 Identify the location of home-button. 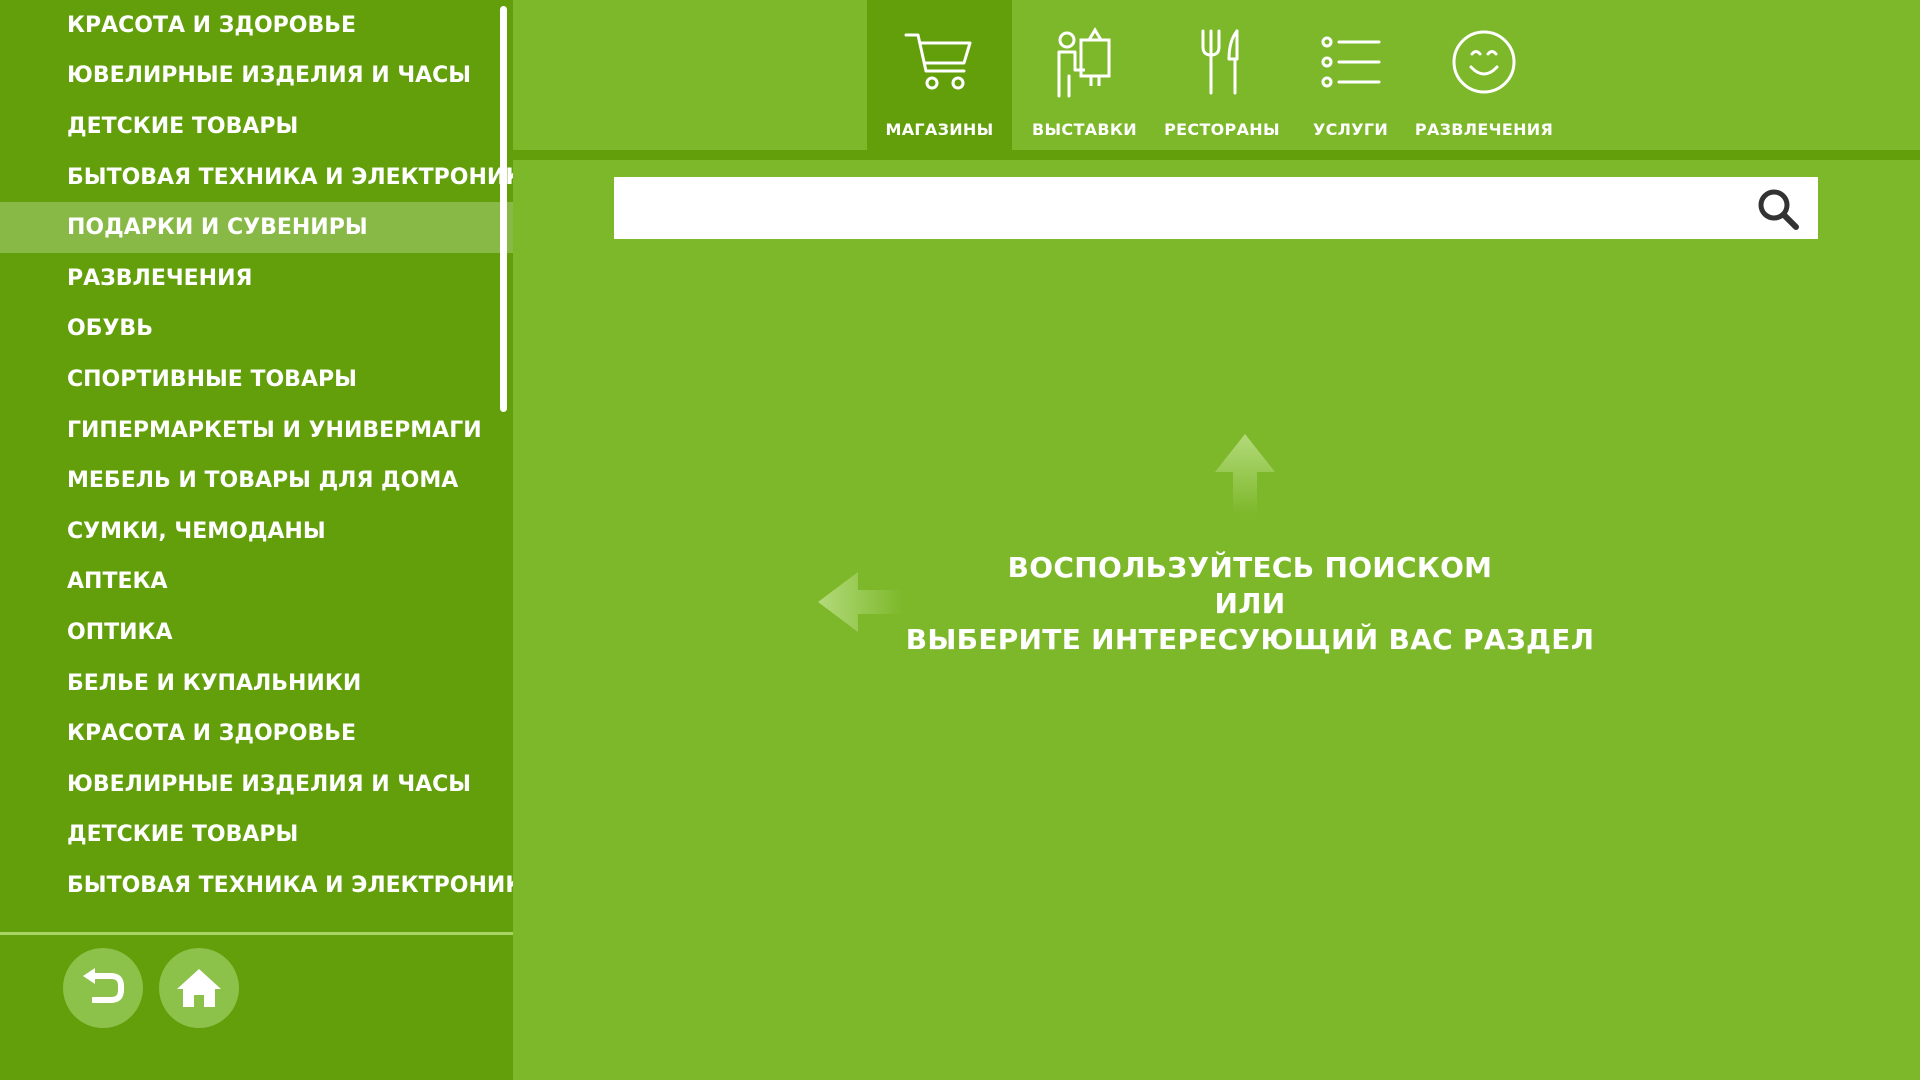
(199, 988).